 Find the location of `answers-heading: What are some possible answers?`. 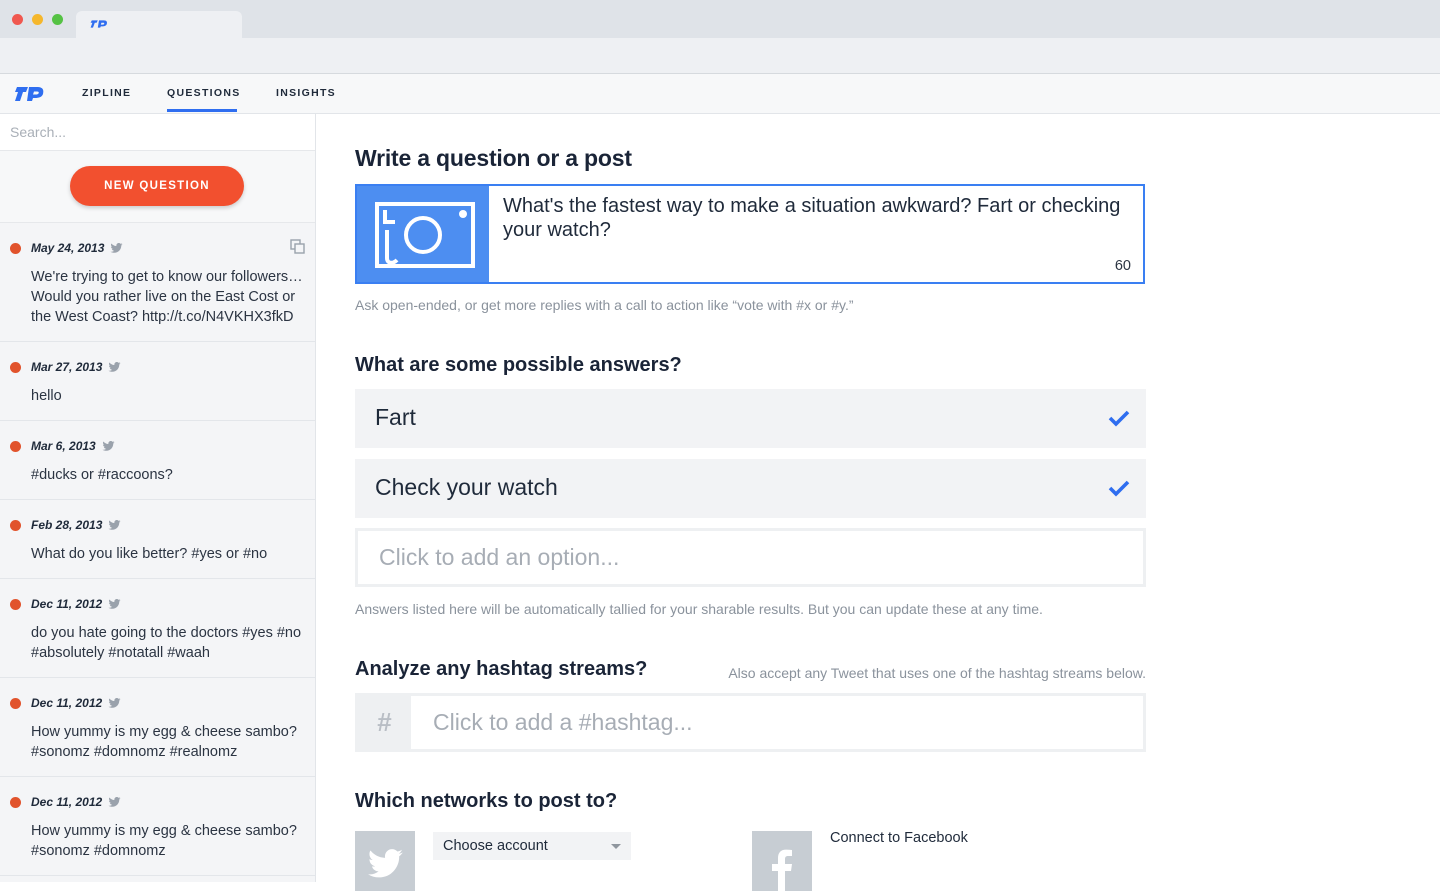

answers-heading: What are some possible answers? is located at coordinates (518, 365).